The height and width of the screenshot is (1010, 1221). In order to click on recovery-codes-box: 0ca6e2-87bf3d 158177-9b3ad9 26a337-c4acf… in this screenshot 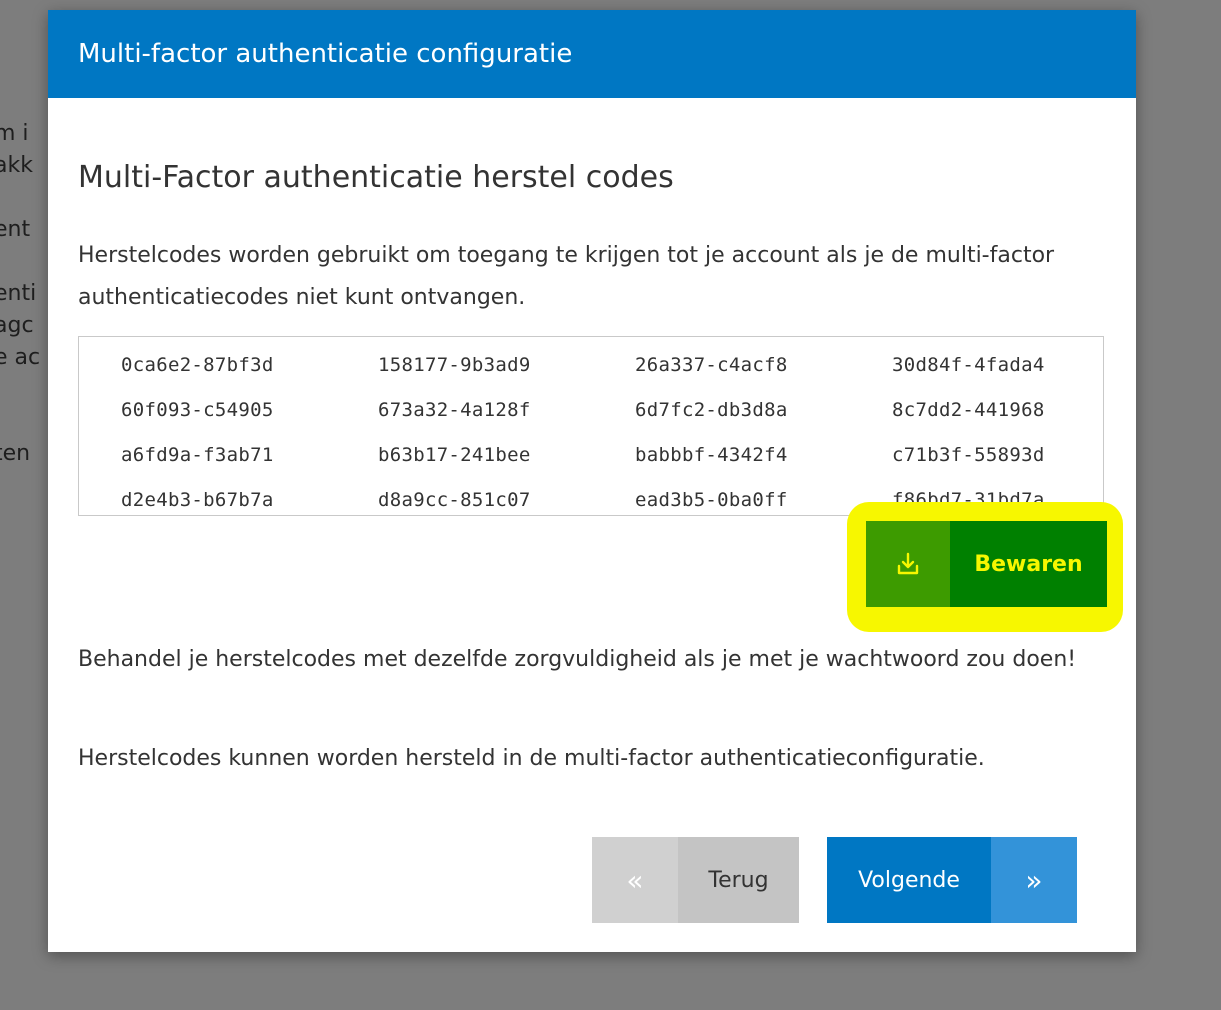, I will do `click(591, 426)`.